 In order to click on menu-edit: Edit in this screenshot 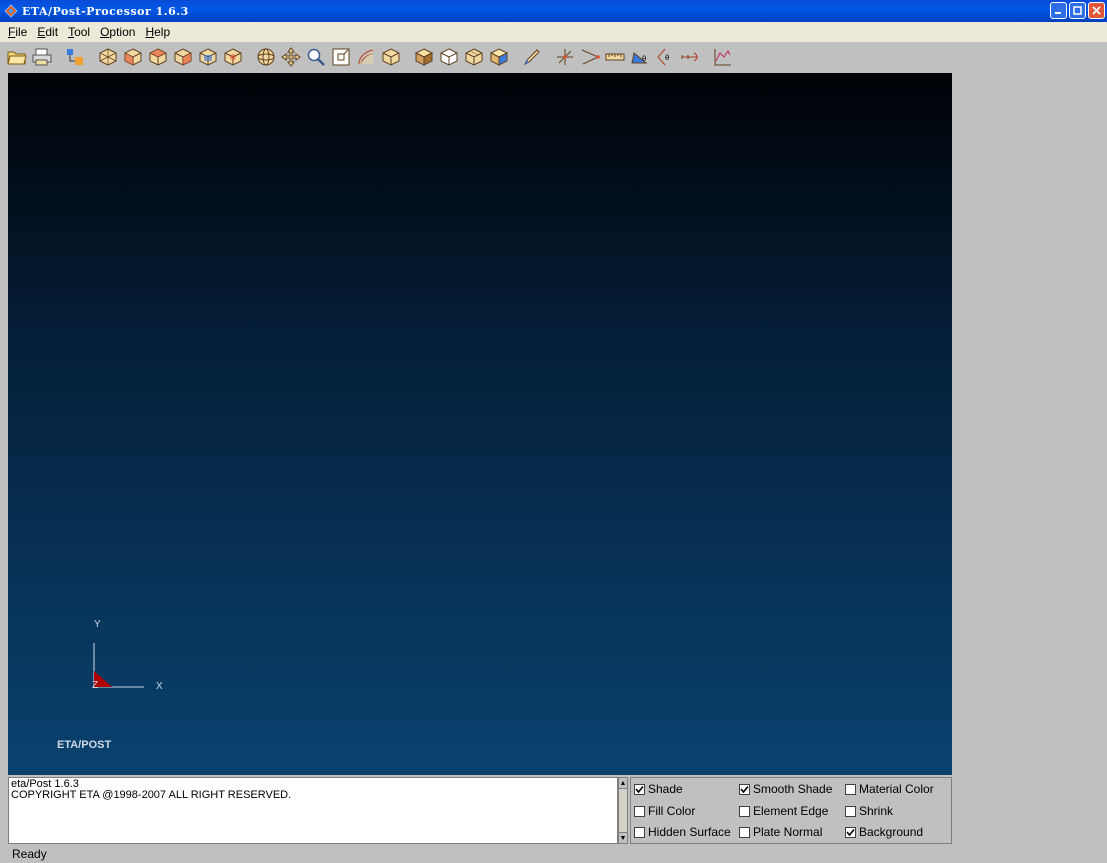, I will do `click(47, 32)`.